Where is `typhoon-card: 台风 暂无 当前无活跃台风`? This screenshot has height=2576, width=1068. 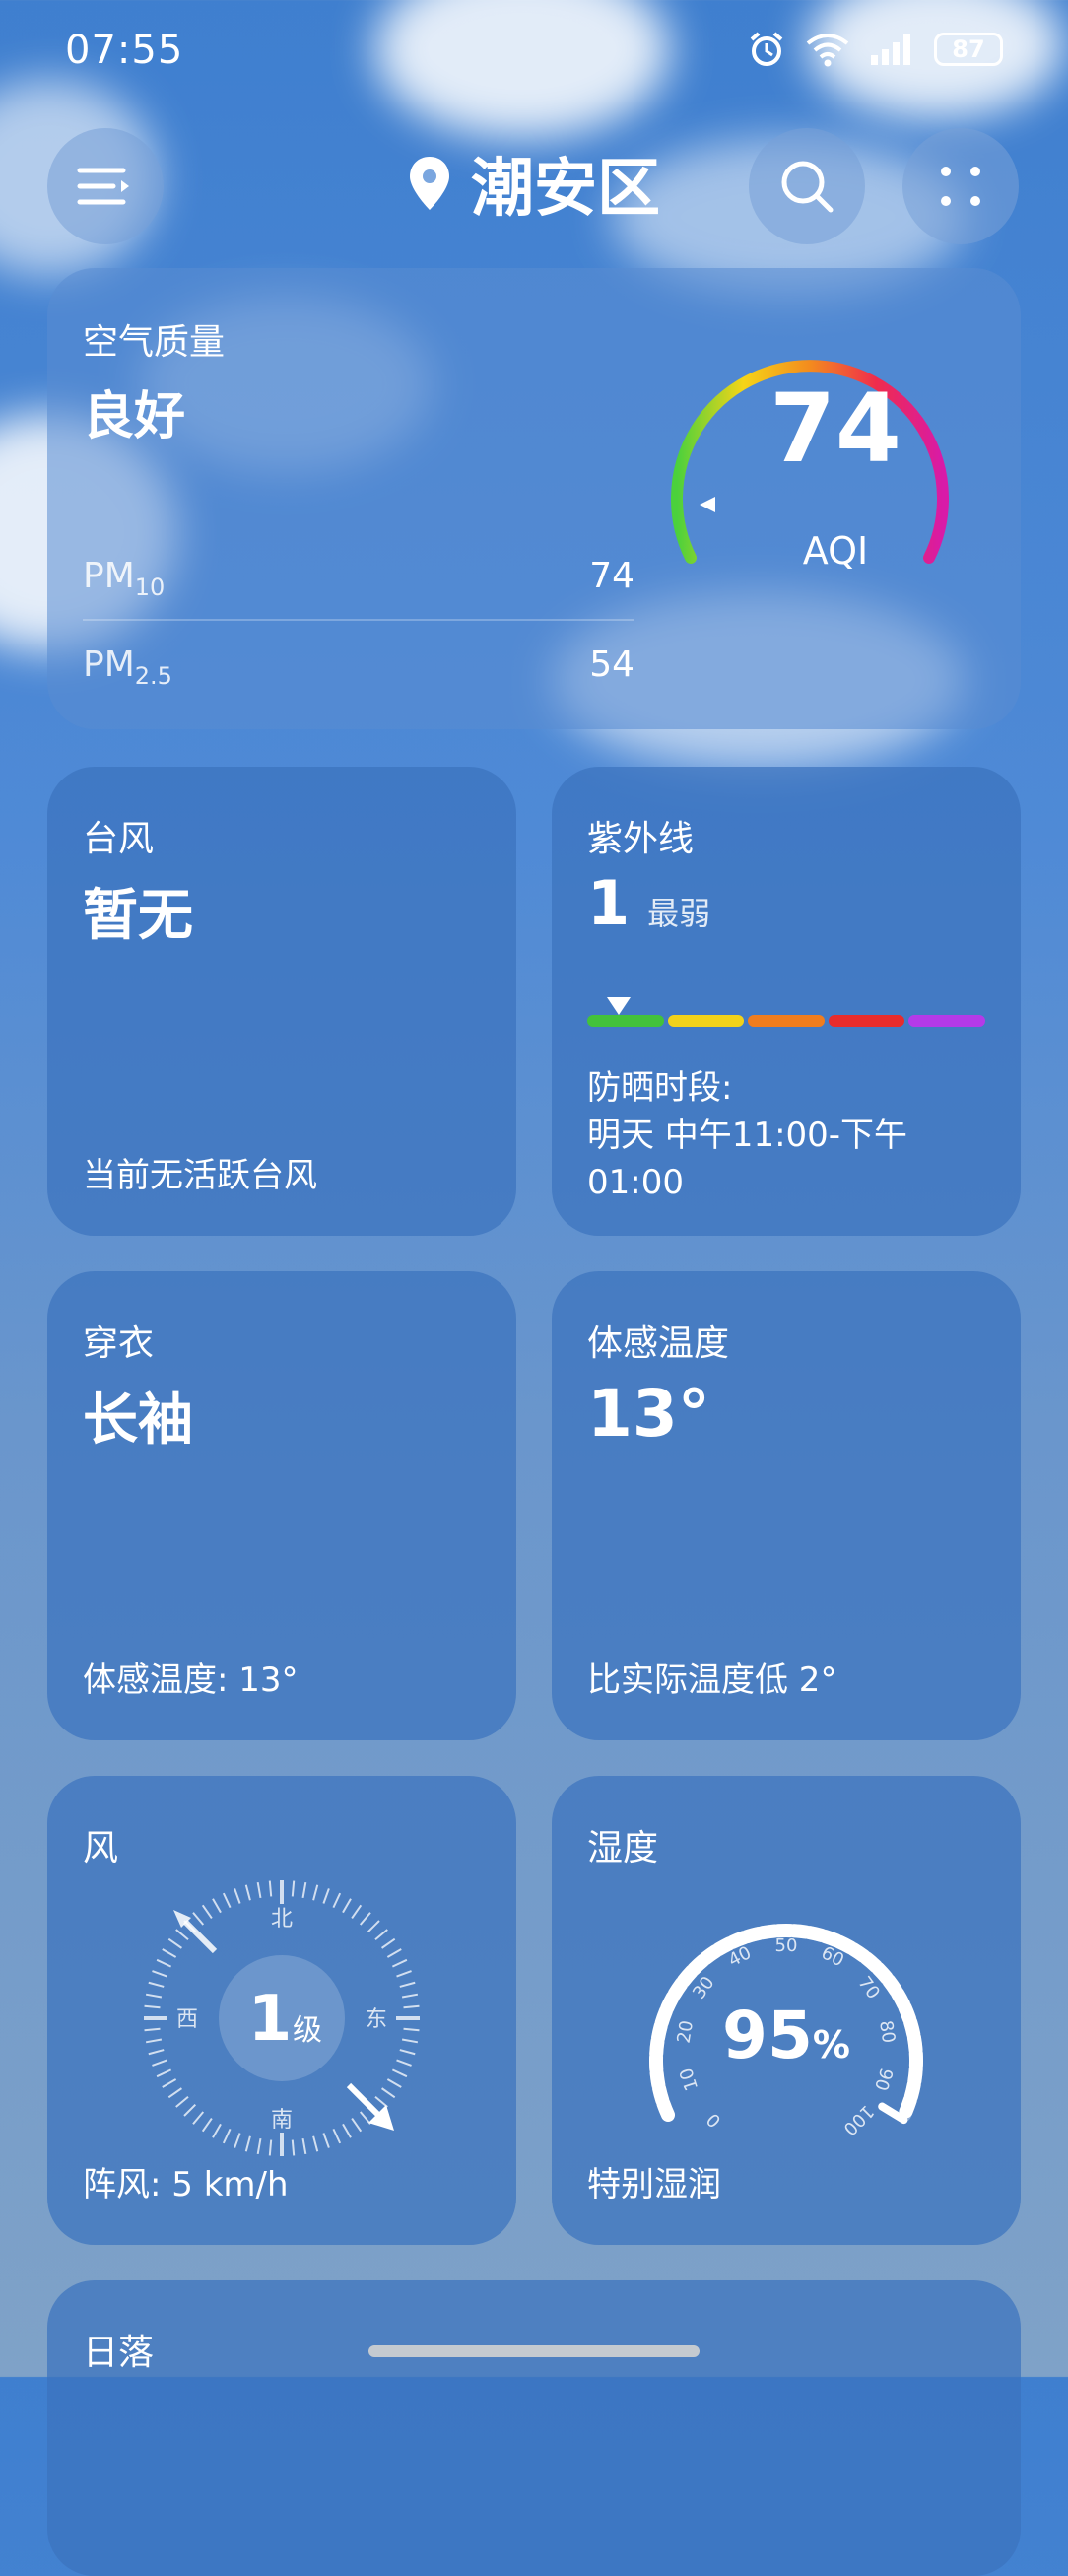 typhoon-card: 台风 暂无 当前无活跃台风 is located at coordinates (281, 1001).